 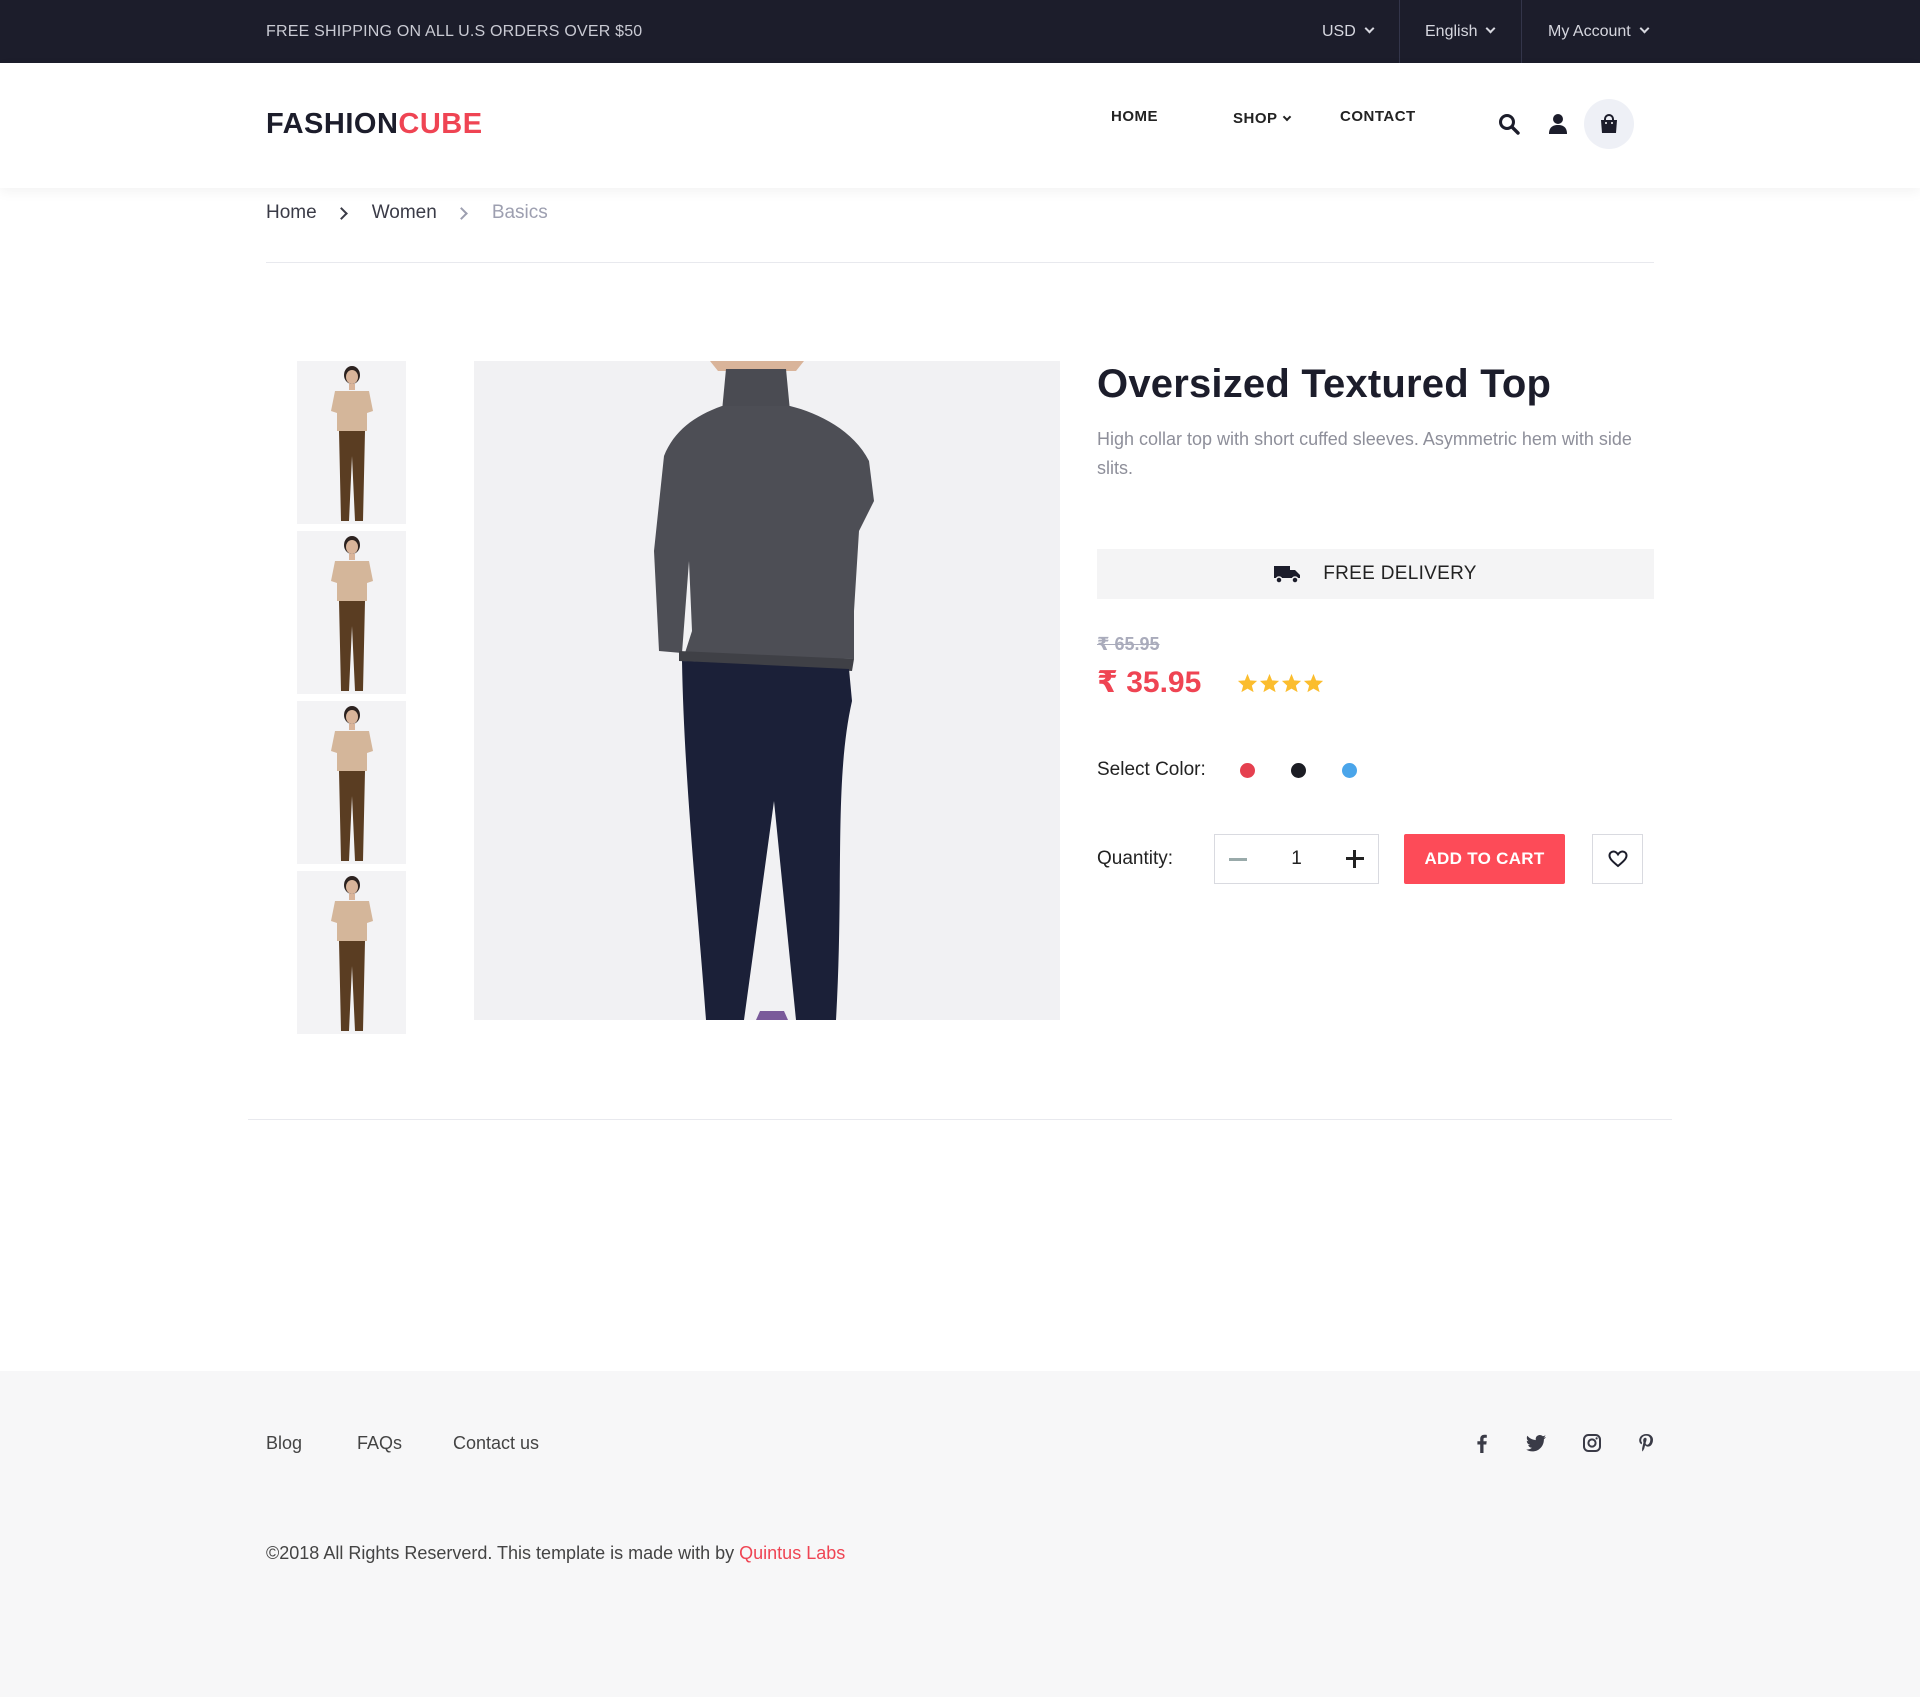 I want to click on quintus-labs-link: Quintus Labs, so click(x=792, y=1553).